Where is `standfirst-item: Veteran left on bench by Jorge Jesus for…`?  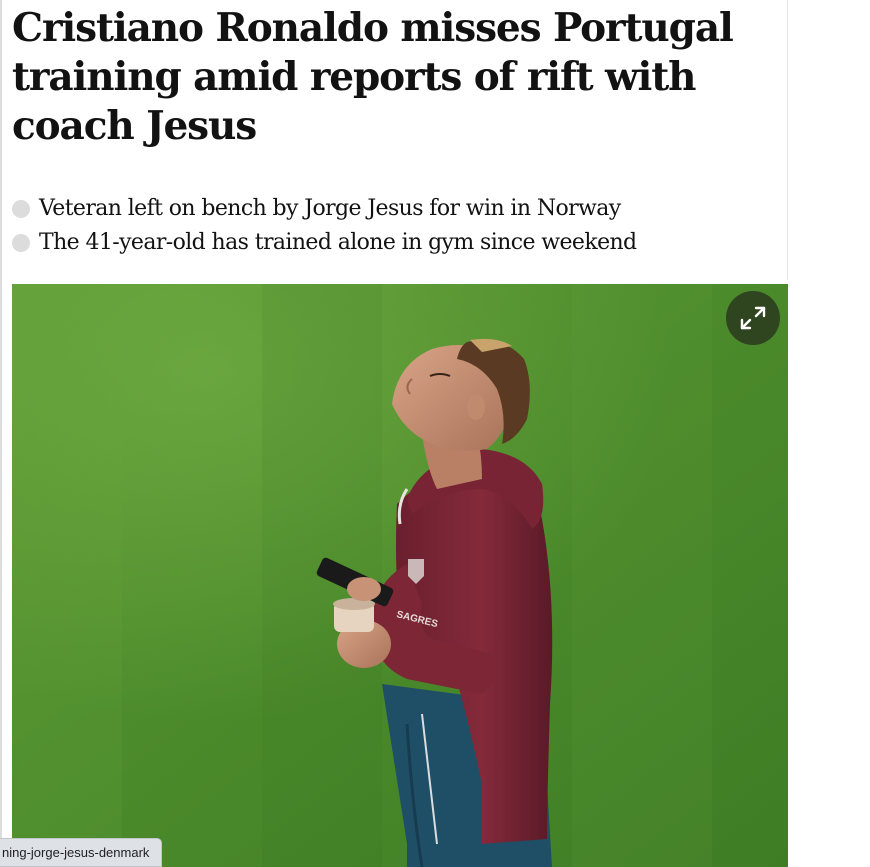
standfirst-item: Veteran left on bench by Jorge Jesus for… is located at coordinates (397, 209).